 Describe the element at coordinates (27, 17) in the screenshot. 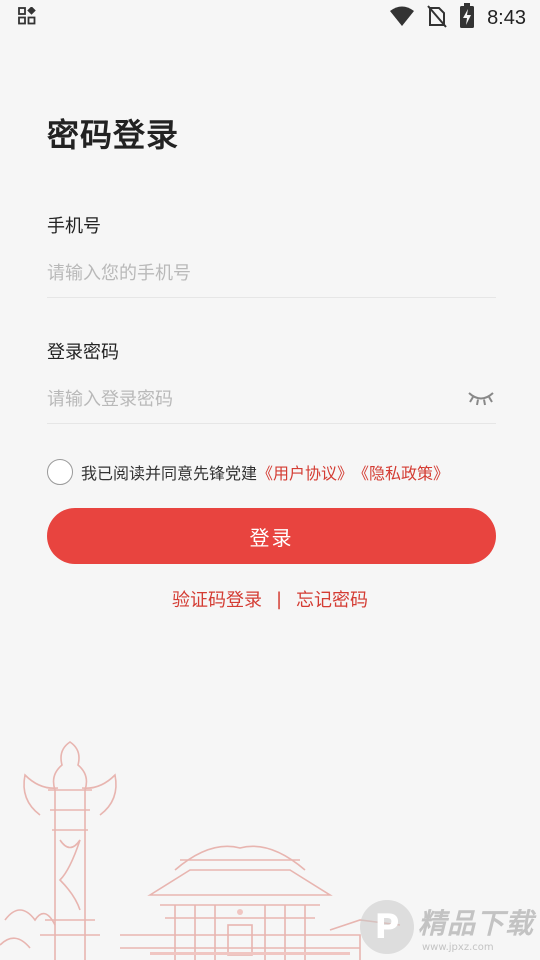

I see `app-grid-icon` at that location.